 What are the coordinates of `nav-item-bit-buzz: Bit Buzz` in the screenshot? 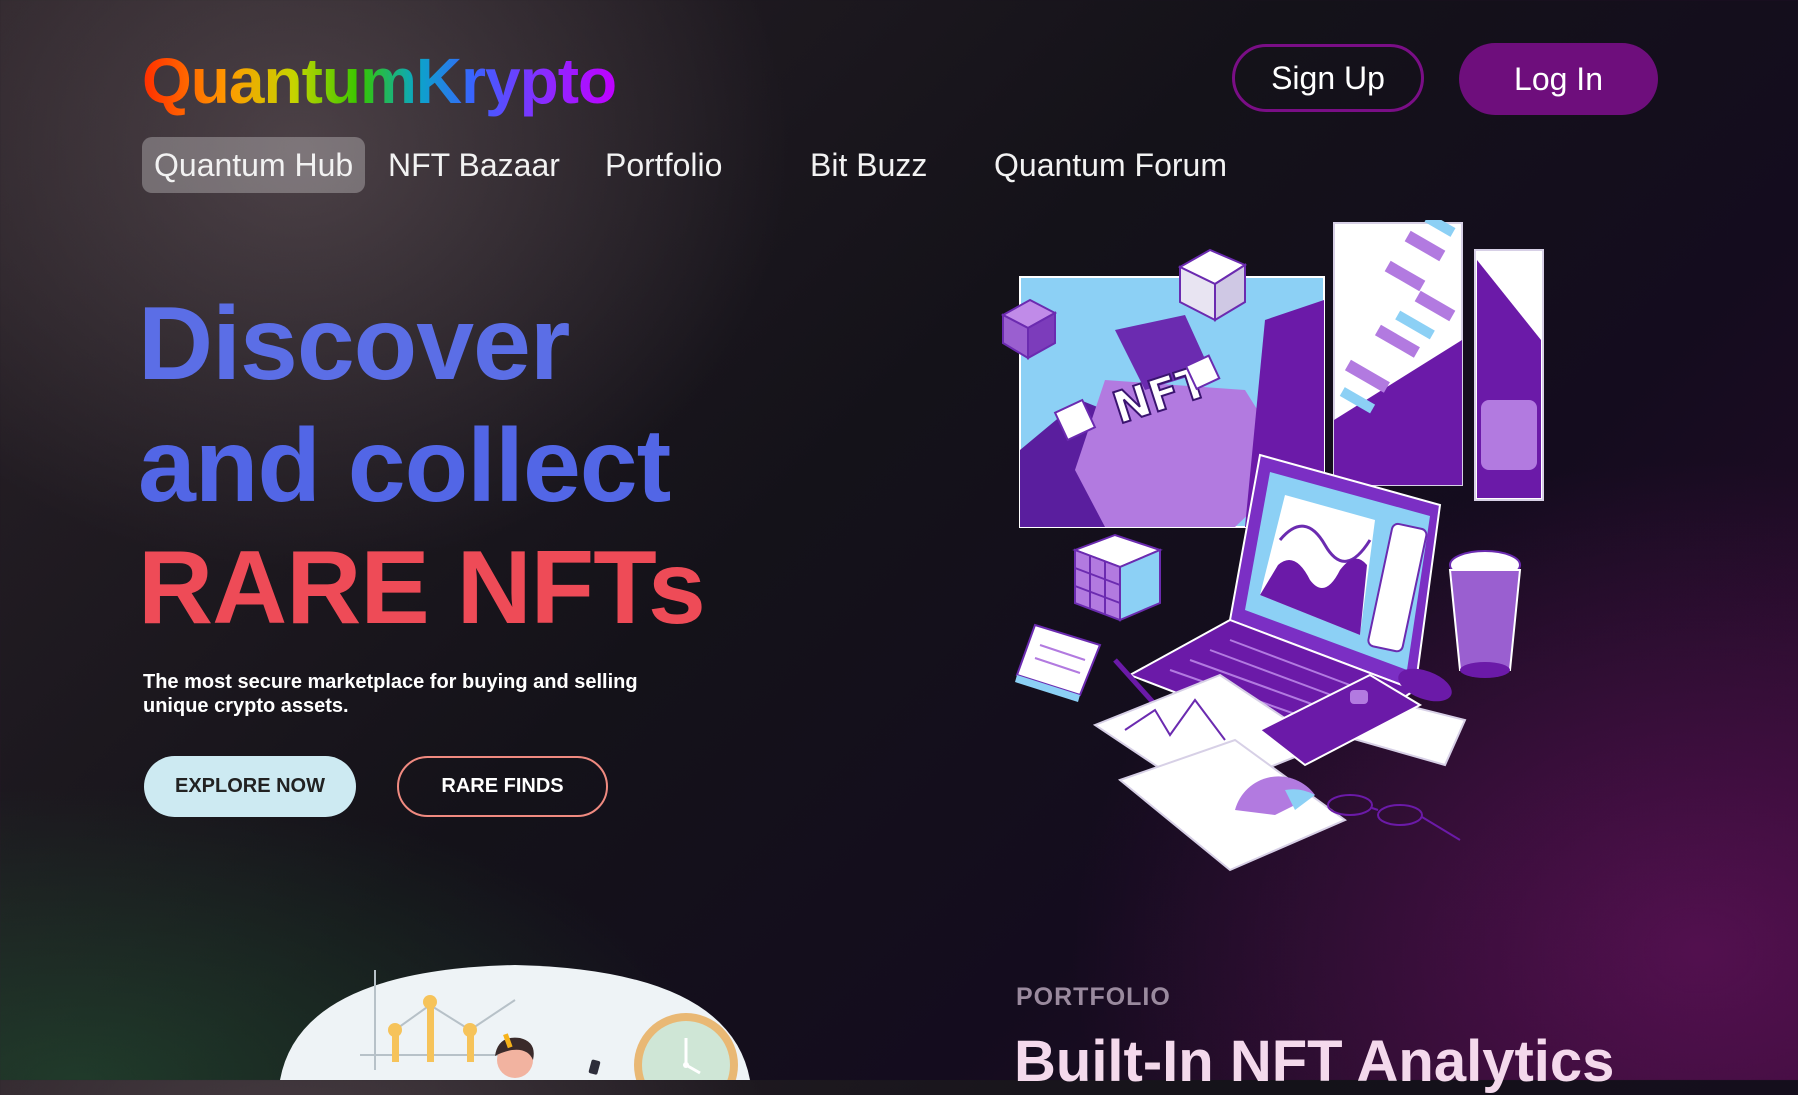 It's located at (868, 165).